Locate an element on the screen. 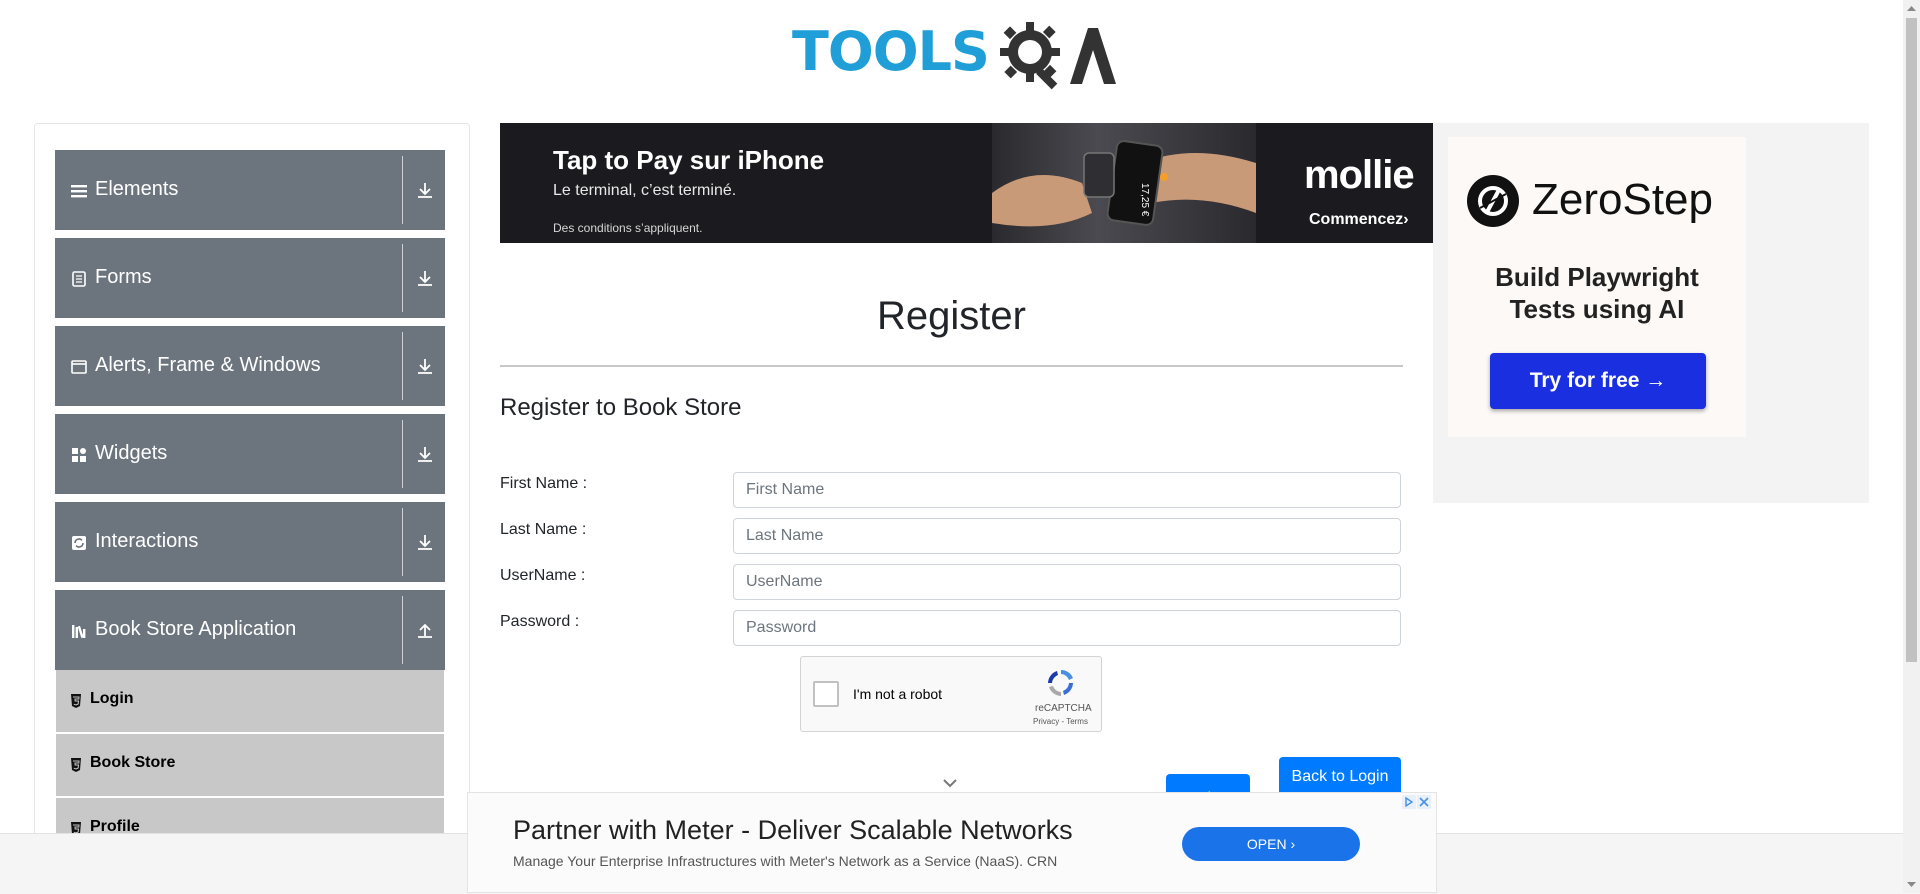  password-input is located at coordinates (1067, 628).